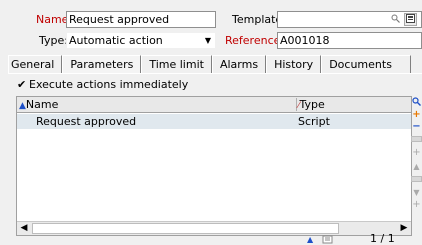 This screenshot has width=422, height=245. I want to click on table-row: Request approved Script, so click(214, 121).